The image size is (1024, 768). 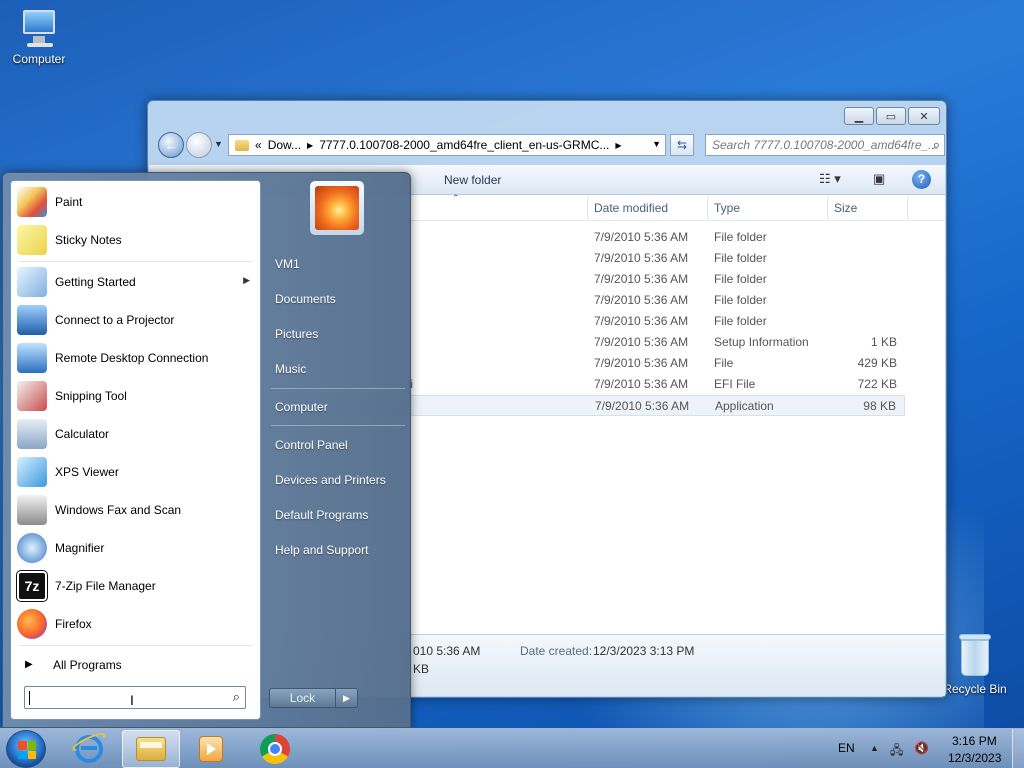 What do you see at coordinates (32, 472) in the screenshot?
I see `xps-viewer-icon` at bounding box center [32, 472].